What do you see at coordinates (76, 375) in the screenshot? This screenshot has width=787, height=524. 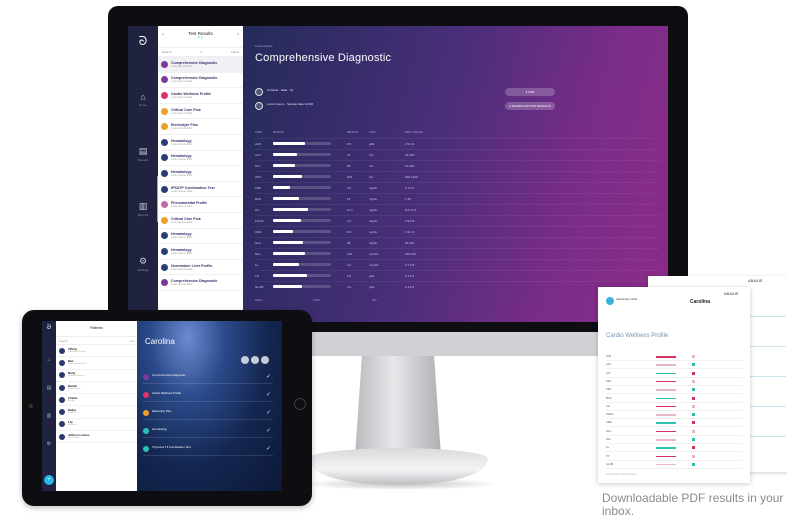 I see `list-item-text: Molly Golden Retriever` at bounding box center [76, 375].